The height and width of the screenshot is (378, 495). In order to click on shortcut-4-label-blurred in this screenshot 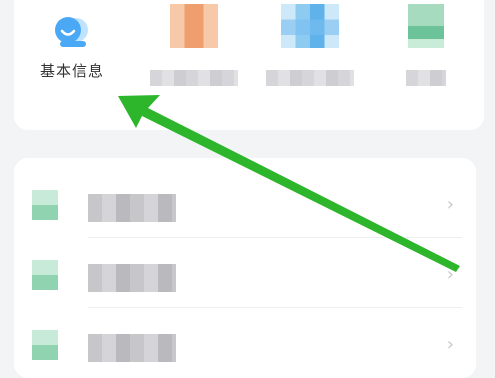, I will do `click(426, 78)`.